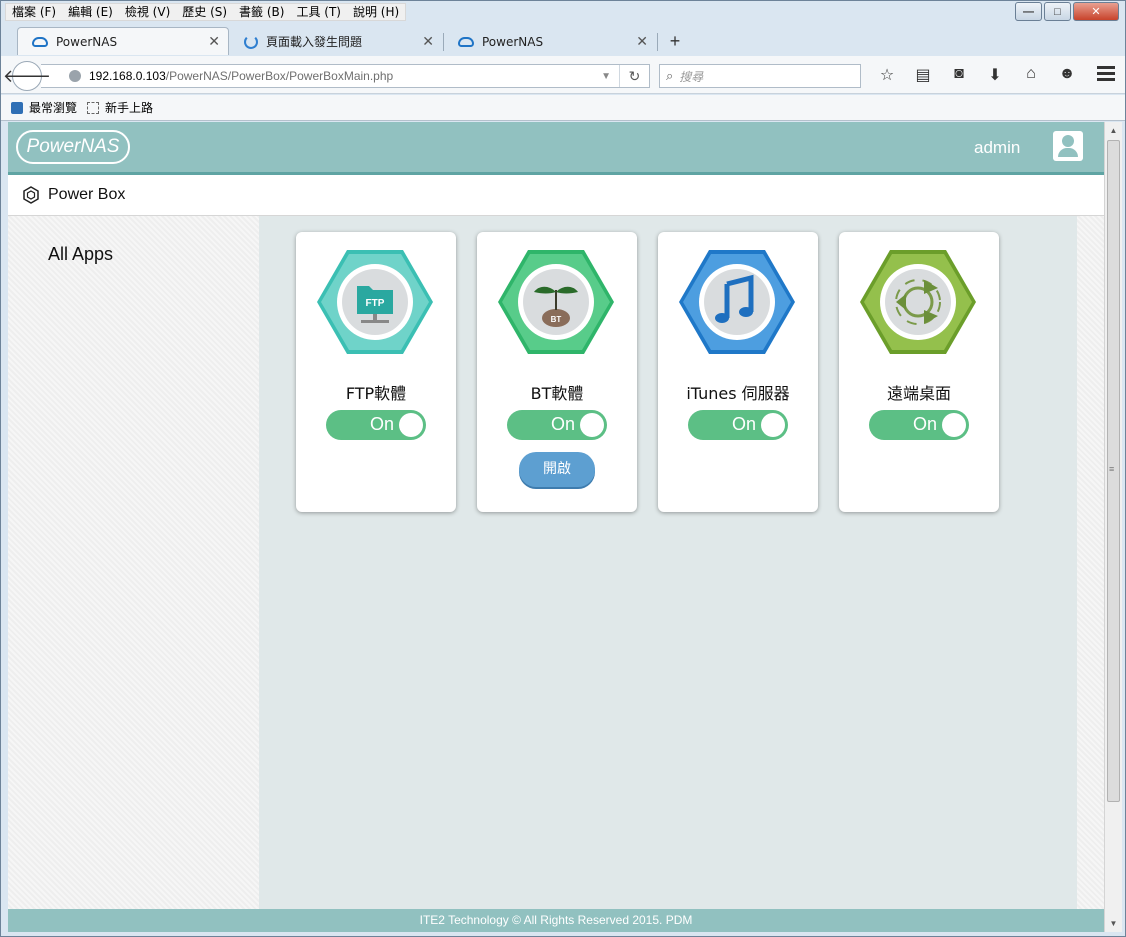 This screenshot has height=937, width=1126. Describe the element at coordinates (997, 148) in the screenshot. I see `username: admin` at that location.